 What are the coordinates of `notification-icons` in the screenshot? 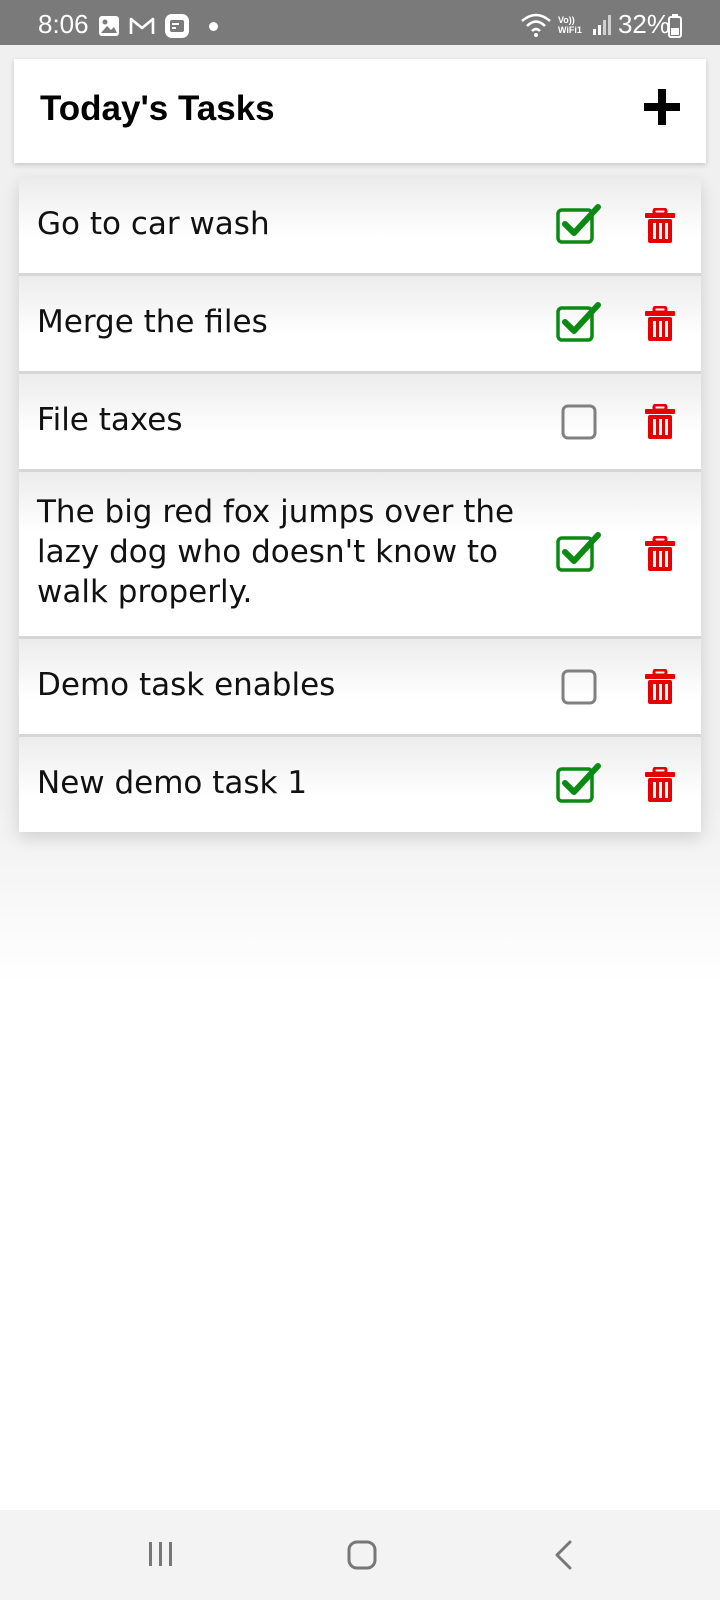 It's located at (158, 26).